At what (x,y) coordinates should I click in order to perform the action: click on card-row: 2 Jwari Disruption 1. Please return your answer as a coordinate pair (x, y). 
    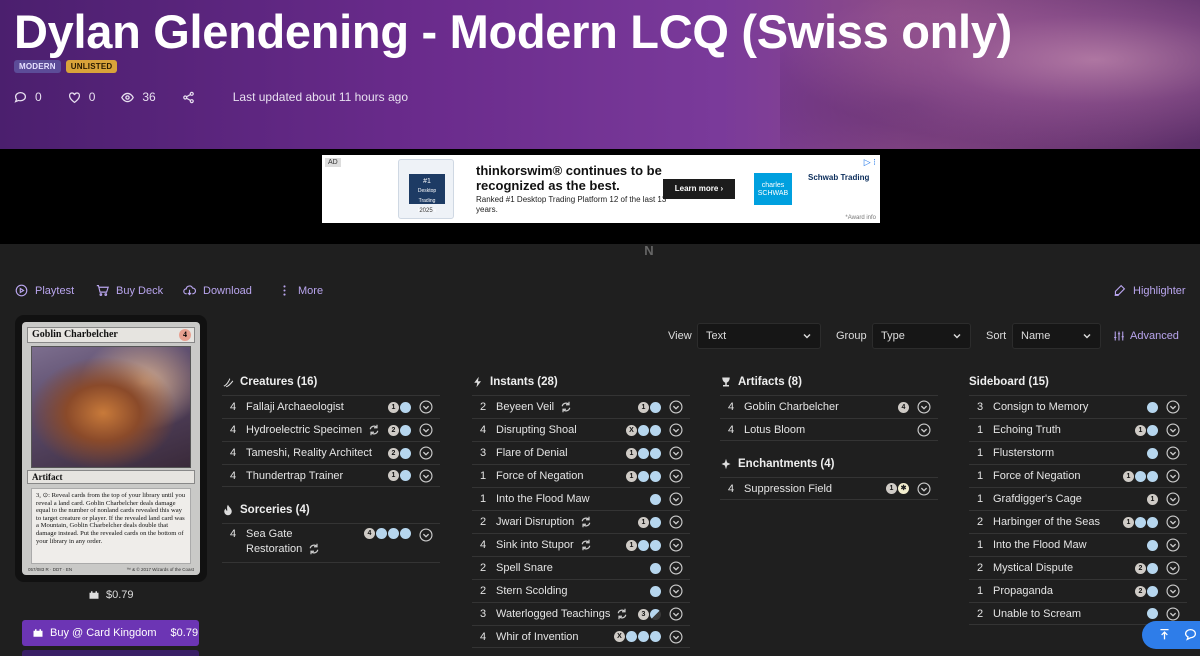
    Looking at the image, I should click on (581, 521).